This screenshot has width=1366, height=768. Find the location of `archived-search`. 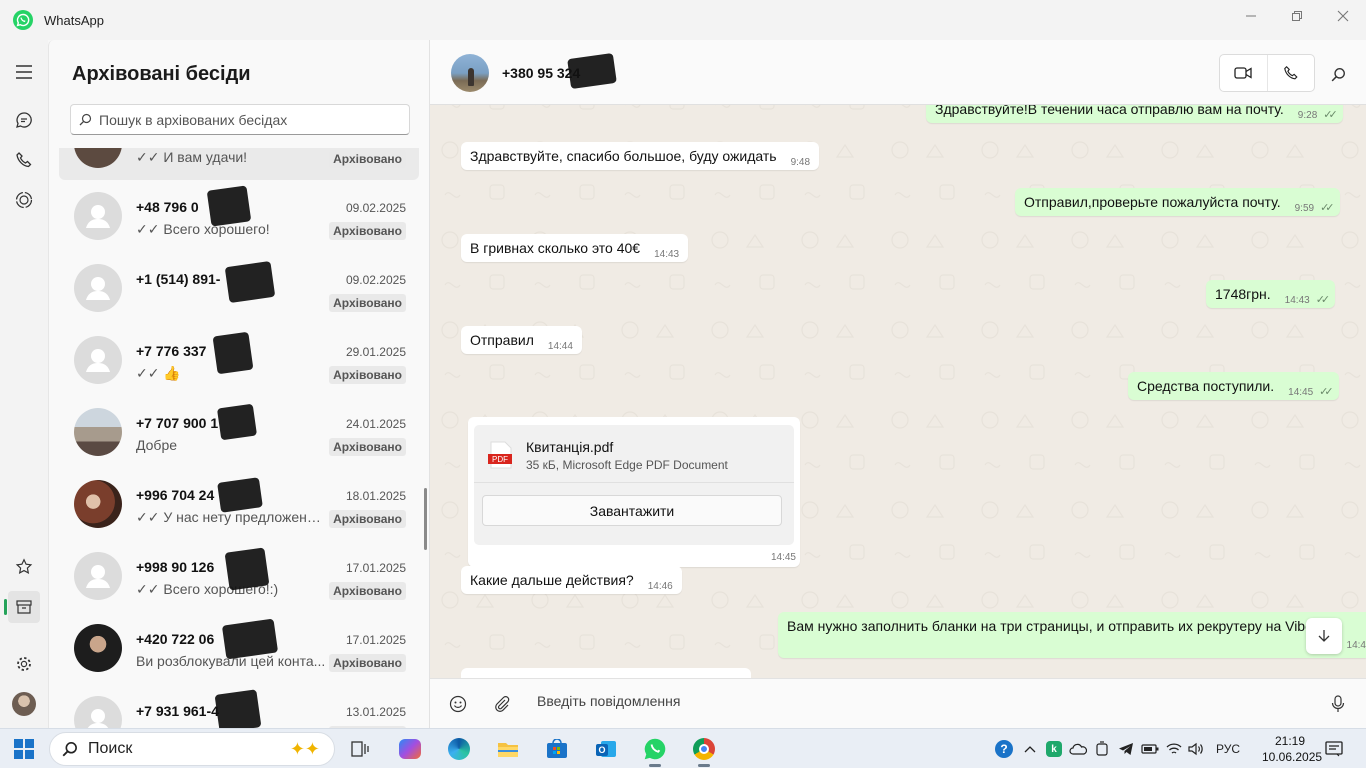

archived-search is located at coordinates (240, 119).